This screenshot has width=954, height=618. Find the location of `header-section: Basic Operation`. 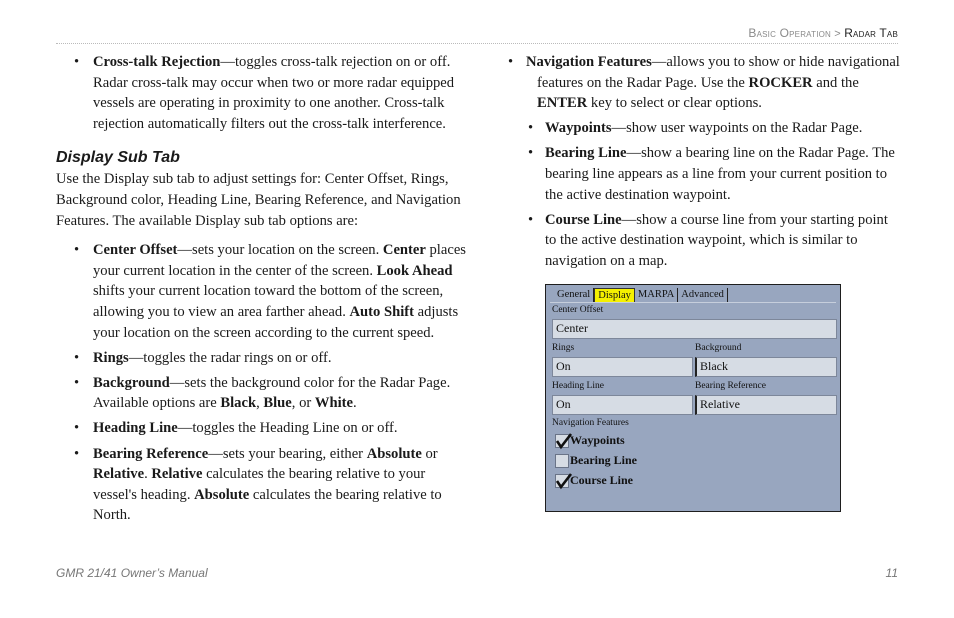

header-section: Basic Operation is located at coordinates (790, 33).